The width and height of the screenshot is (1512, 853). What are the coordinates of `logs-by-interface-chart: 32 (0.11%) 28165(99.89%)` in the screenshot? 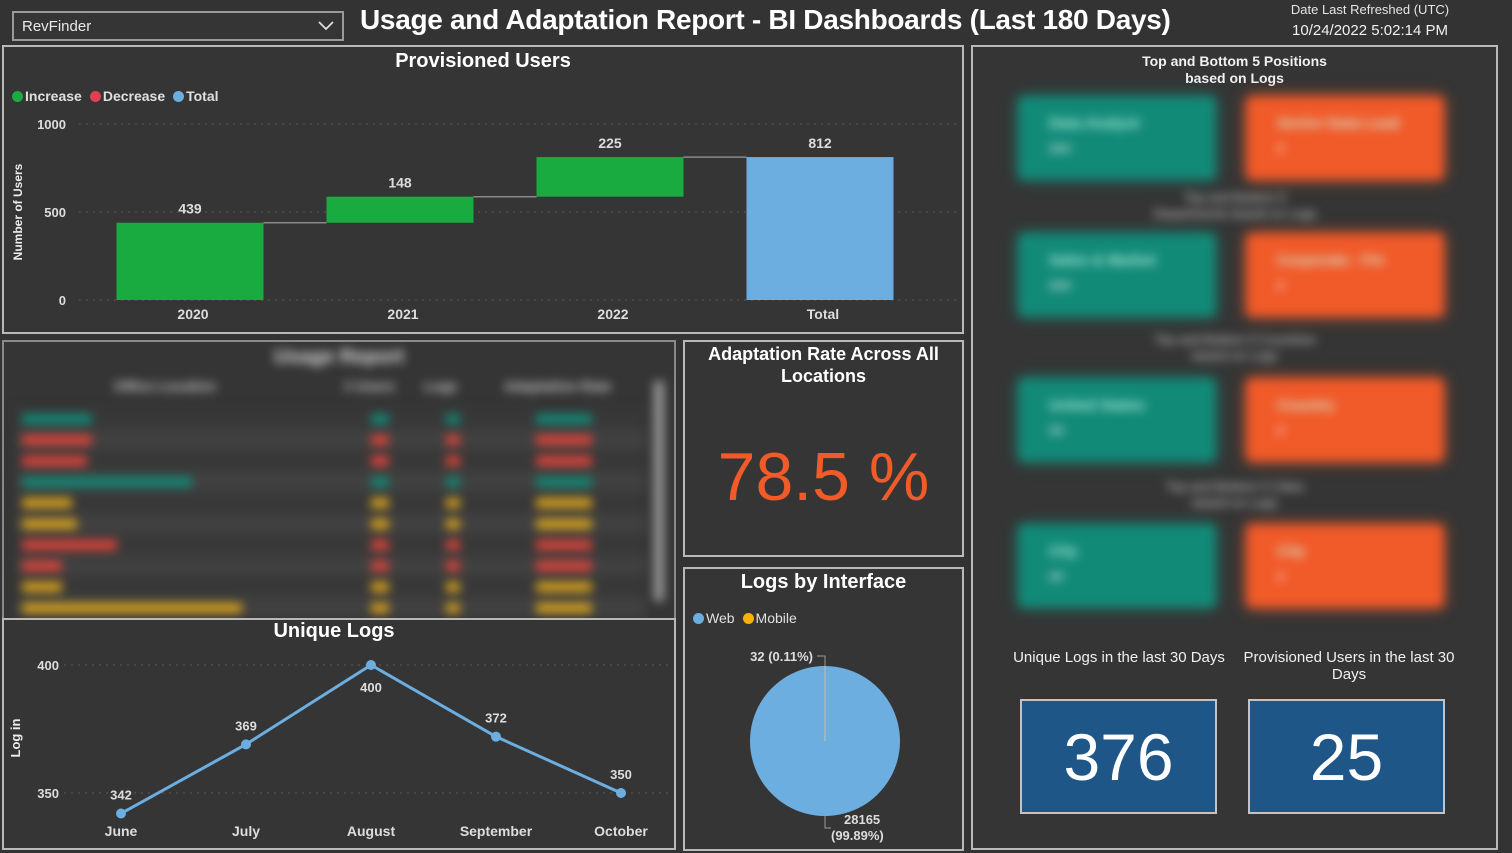 It's located at (825, 746).